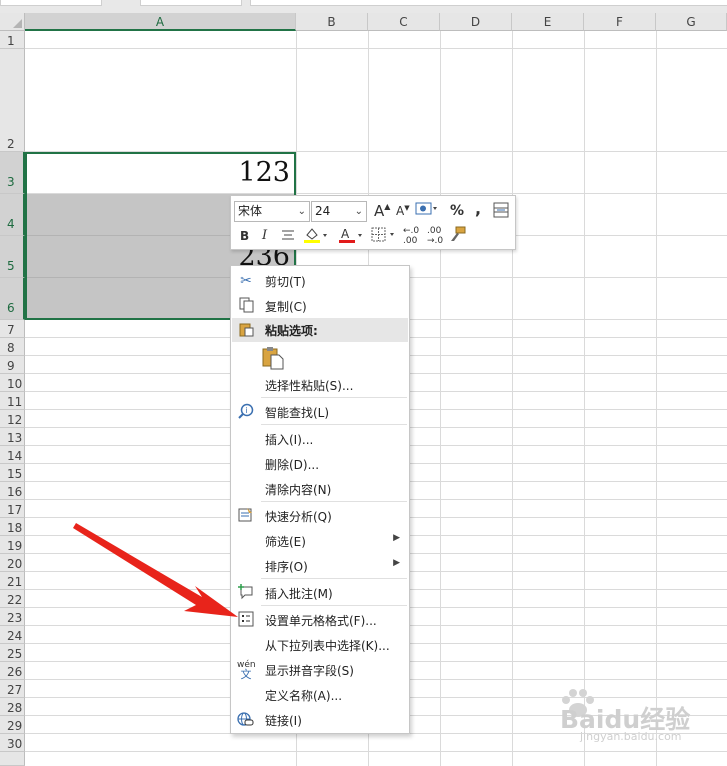 Image resolution: width=727 pixels, height=766 pixels. I want to click on row-header: 4, so click(12, 215).